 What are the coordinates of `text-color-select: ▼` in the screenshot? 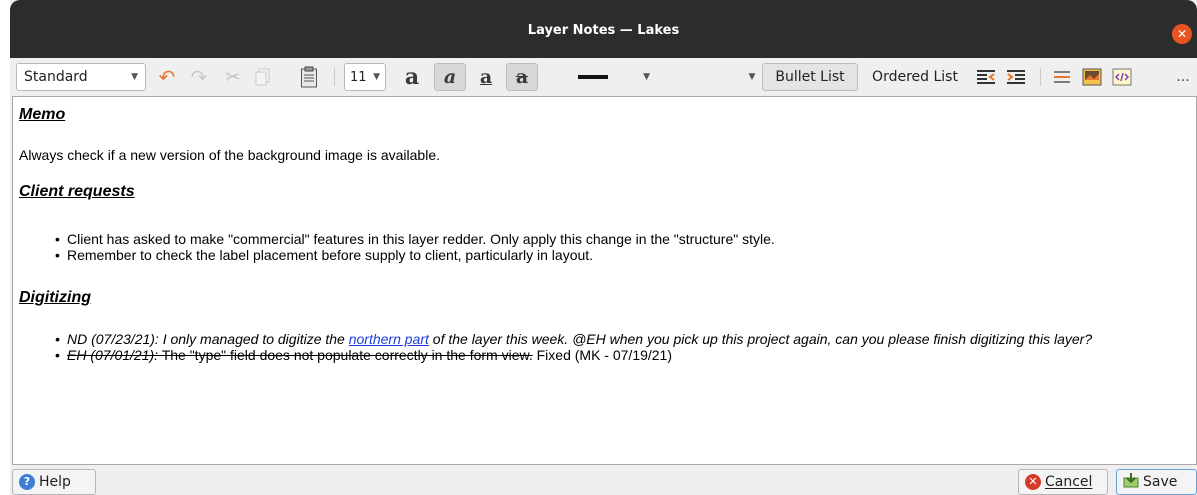 It's located at (614, 77).